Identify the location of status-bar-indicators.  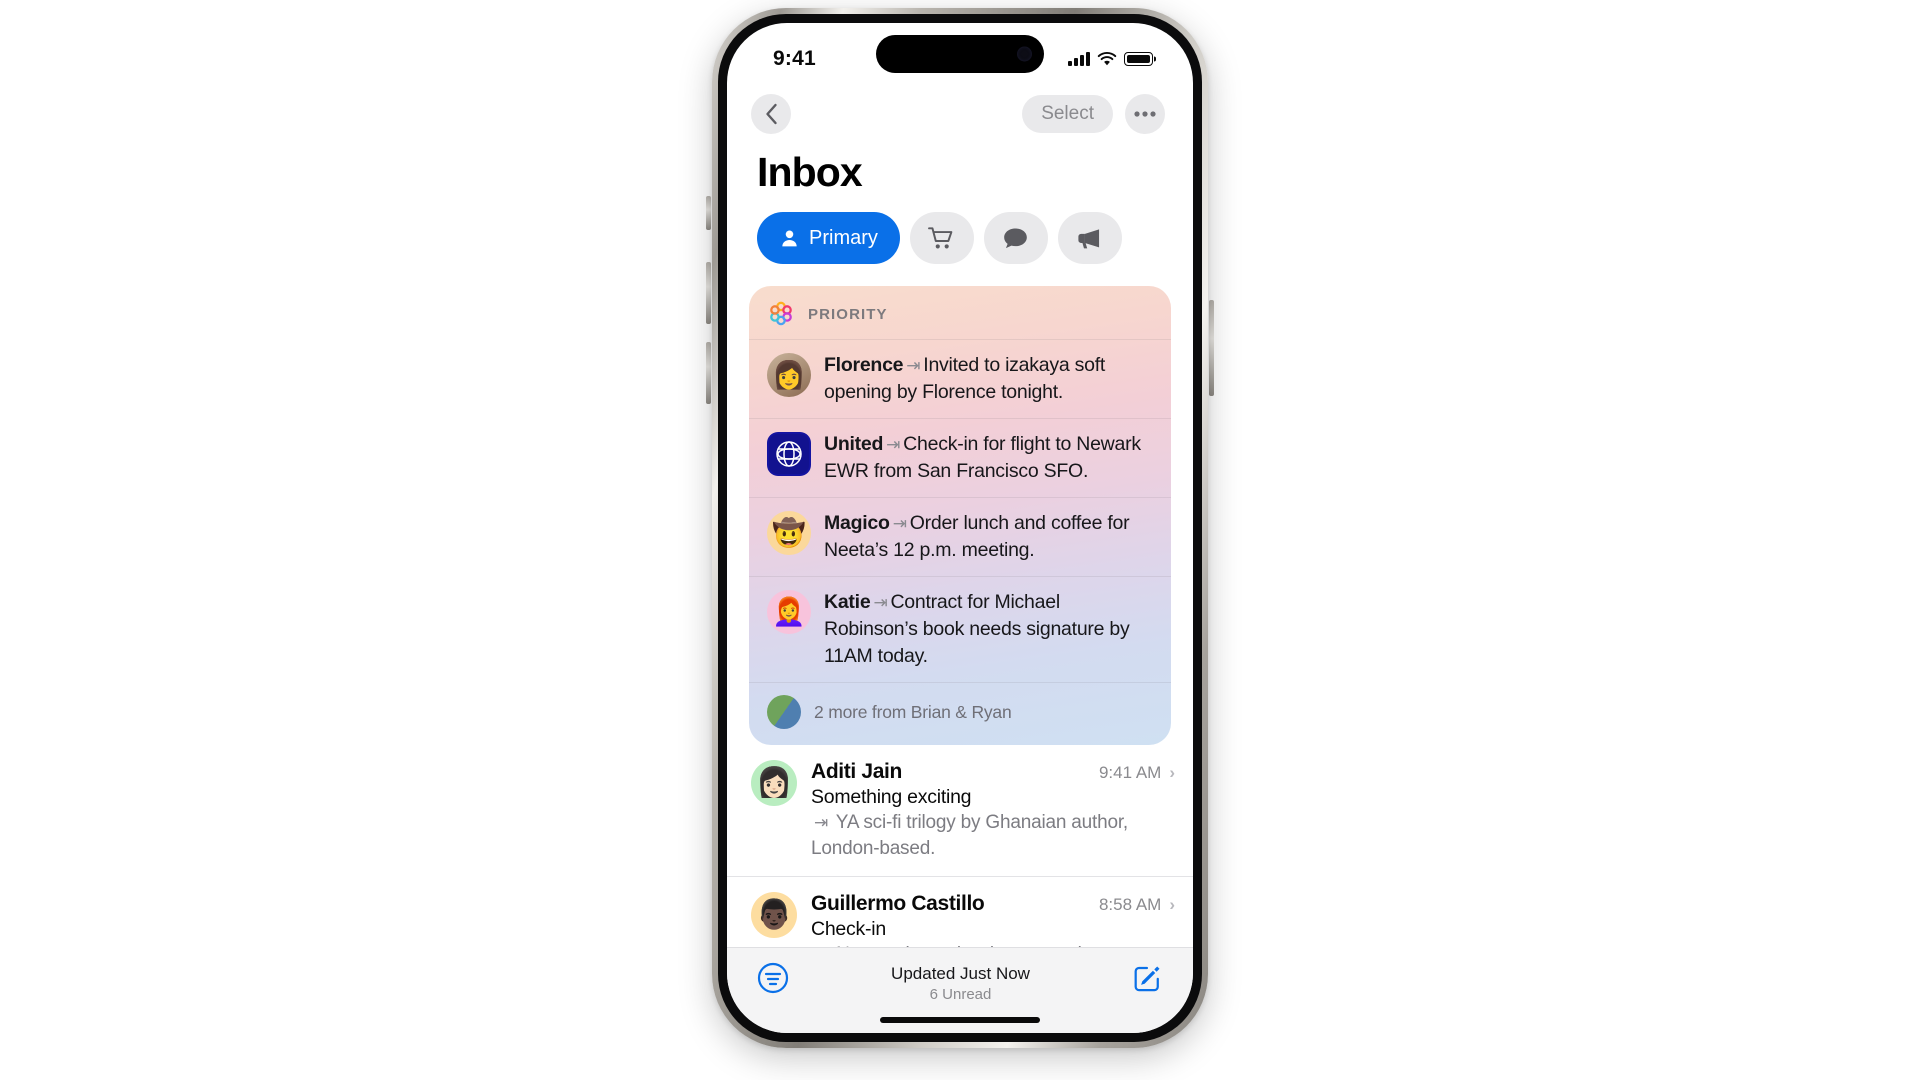
(1110, 59).